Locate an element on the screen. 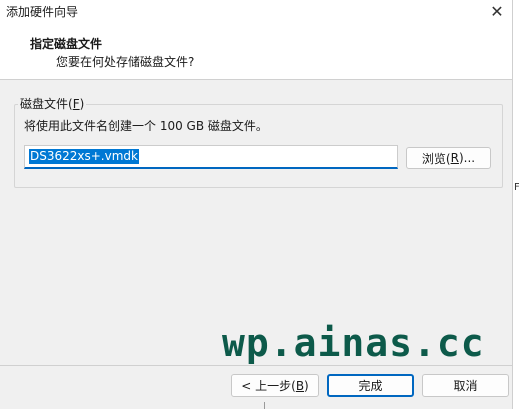  browse-label-prefix: 浏览( is located at coordinates (436, 158).